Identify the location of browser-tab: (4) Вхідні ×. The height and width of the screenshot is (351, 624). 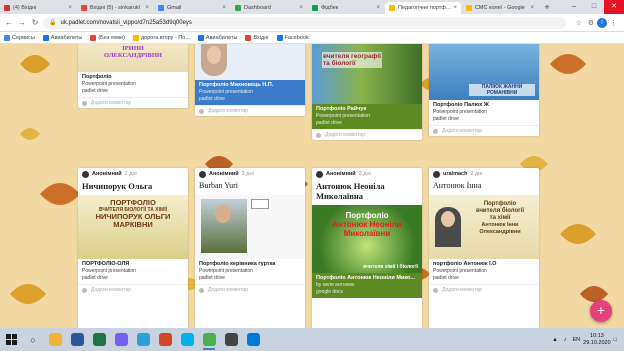
(38, 8).